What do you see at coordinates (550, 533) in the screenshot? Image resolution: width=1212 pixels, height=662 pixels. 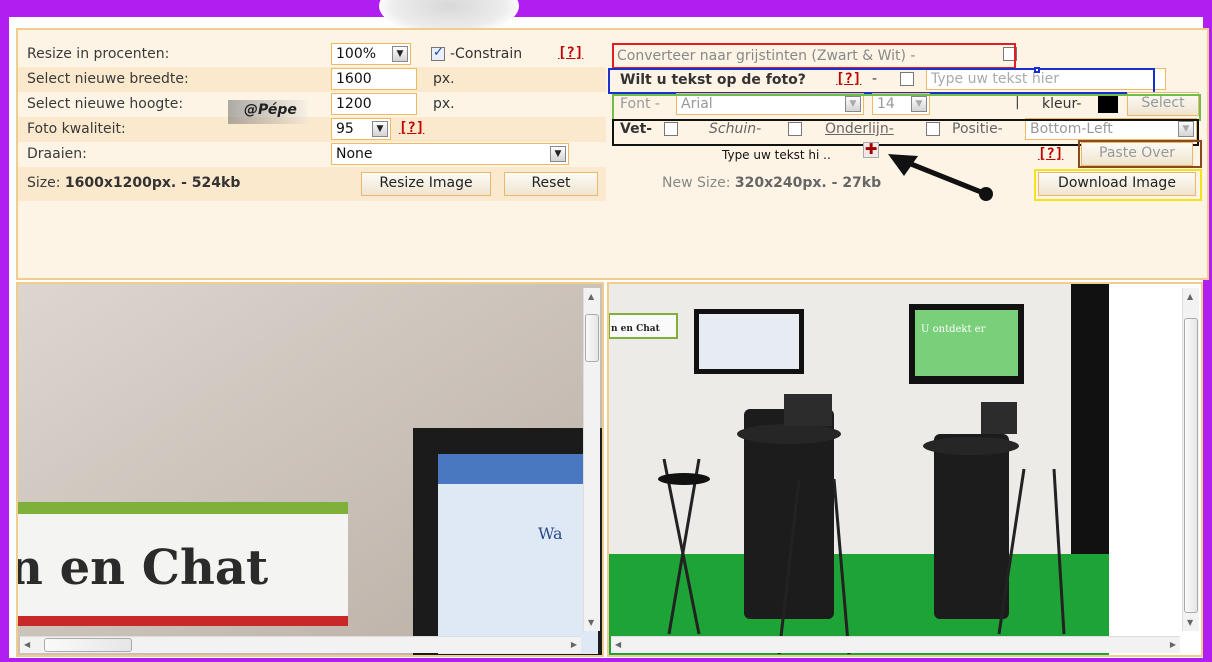 I see `browser-heading: Wa` at bounding box center [550, 533].